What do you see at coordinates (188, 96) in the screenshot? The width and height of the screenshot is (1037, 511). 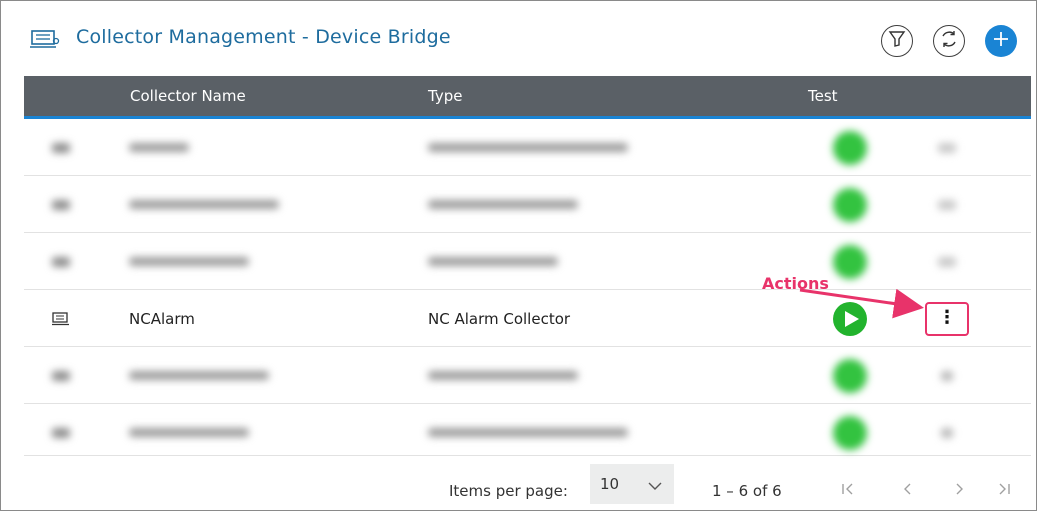 I see `column-header-collector-name: Collector Name` at bounding box center [188, 96].